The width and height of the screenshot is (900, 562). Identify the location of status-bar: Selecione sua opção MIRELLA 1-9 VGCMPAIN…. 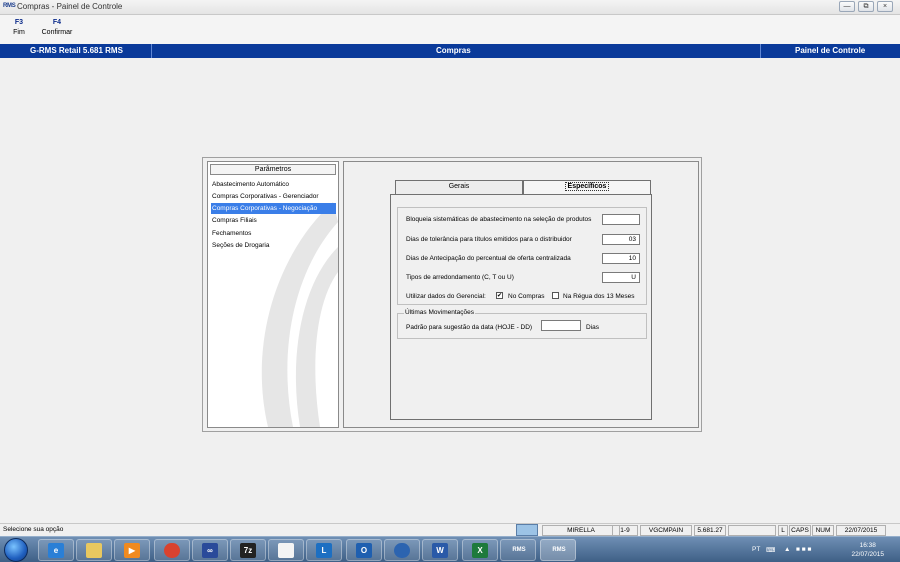
(450, 529).